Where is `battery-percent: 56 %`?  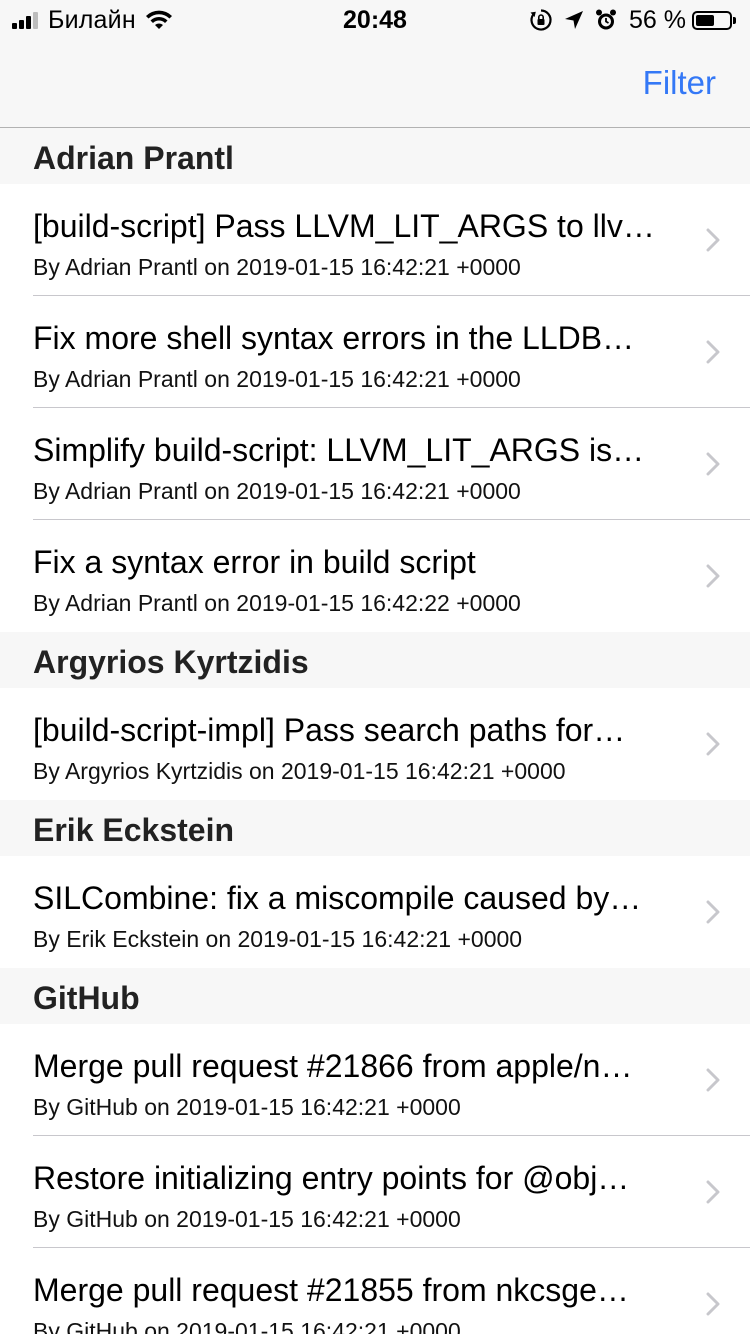
battery-percent: 56 % is located at coordinates (657, 19).